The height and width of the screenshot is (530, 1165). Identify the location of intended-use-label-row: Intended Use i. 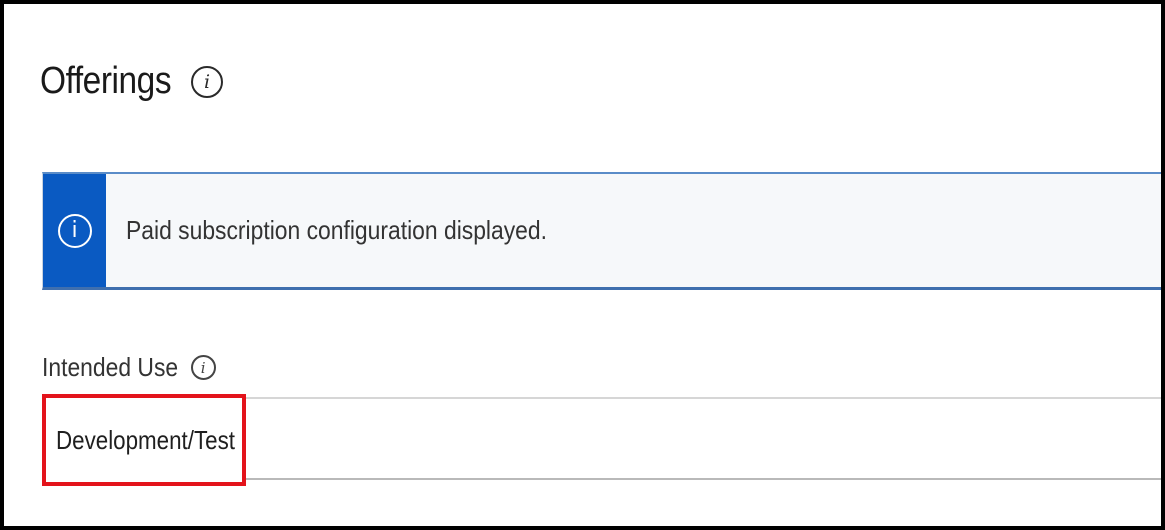
(129, 367).